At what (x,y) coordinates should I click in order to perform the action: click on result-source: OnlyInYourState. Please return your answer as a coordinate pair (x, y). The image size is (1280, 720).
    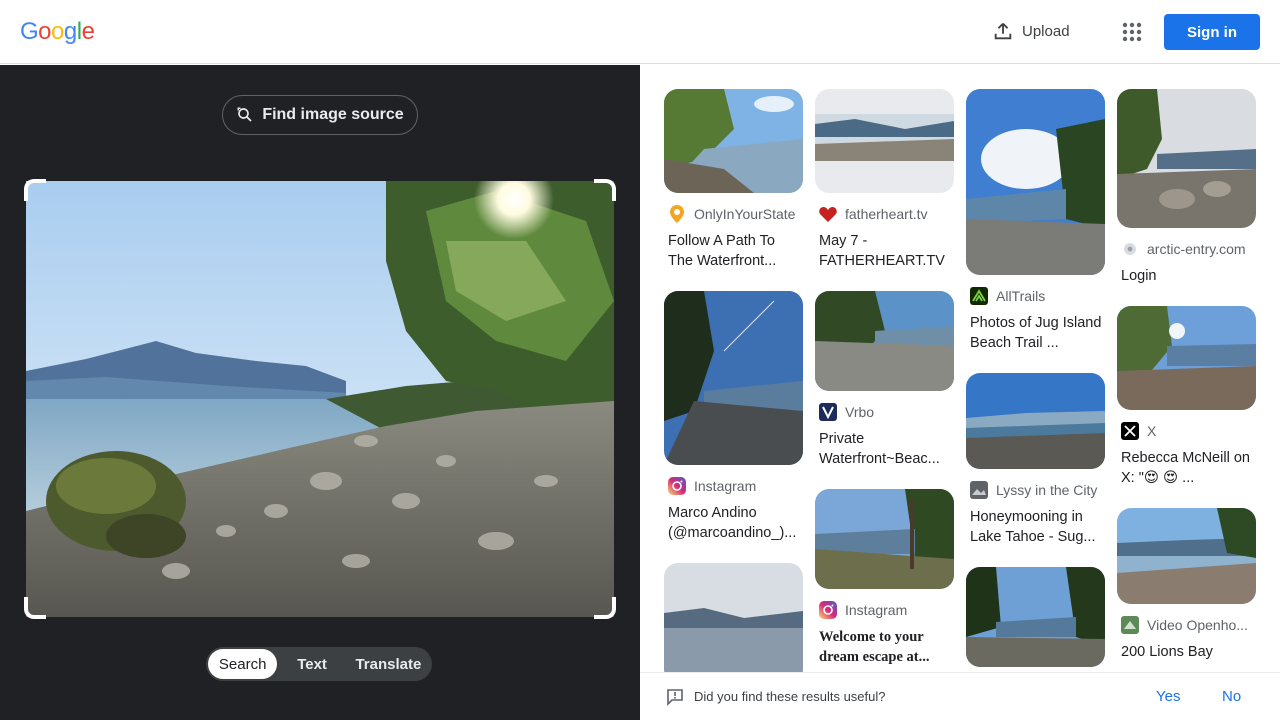
    Looking at the image, I should click on (733, 214).